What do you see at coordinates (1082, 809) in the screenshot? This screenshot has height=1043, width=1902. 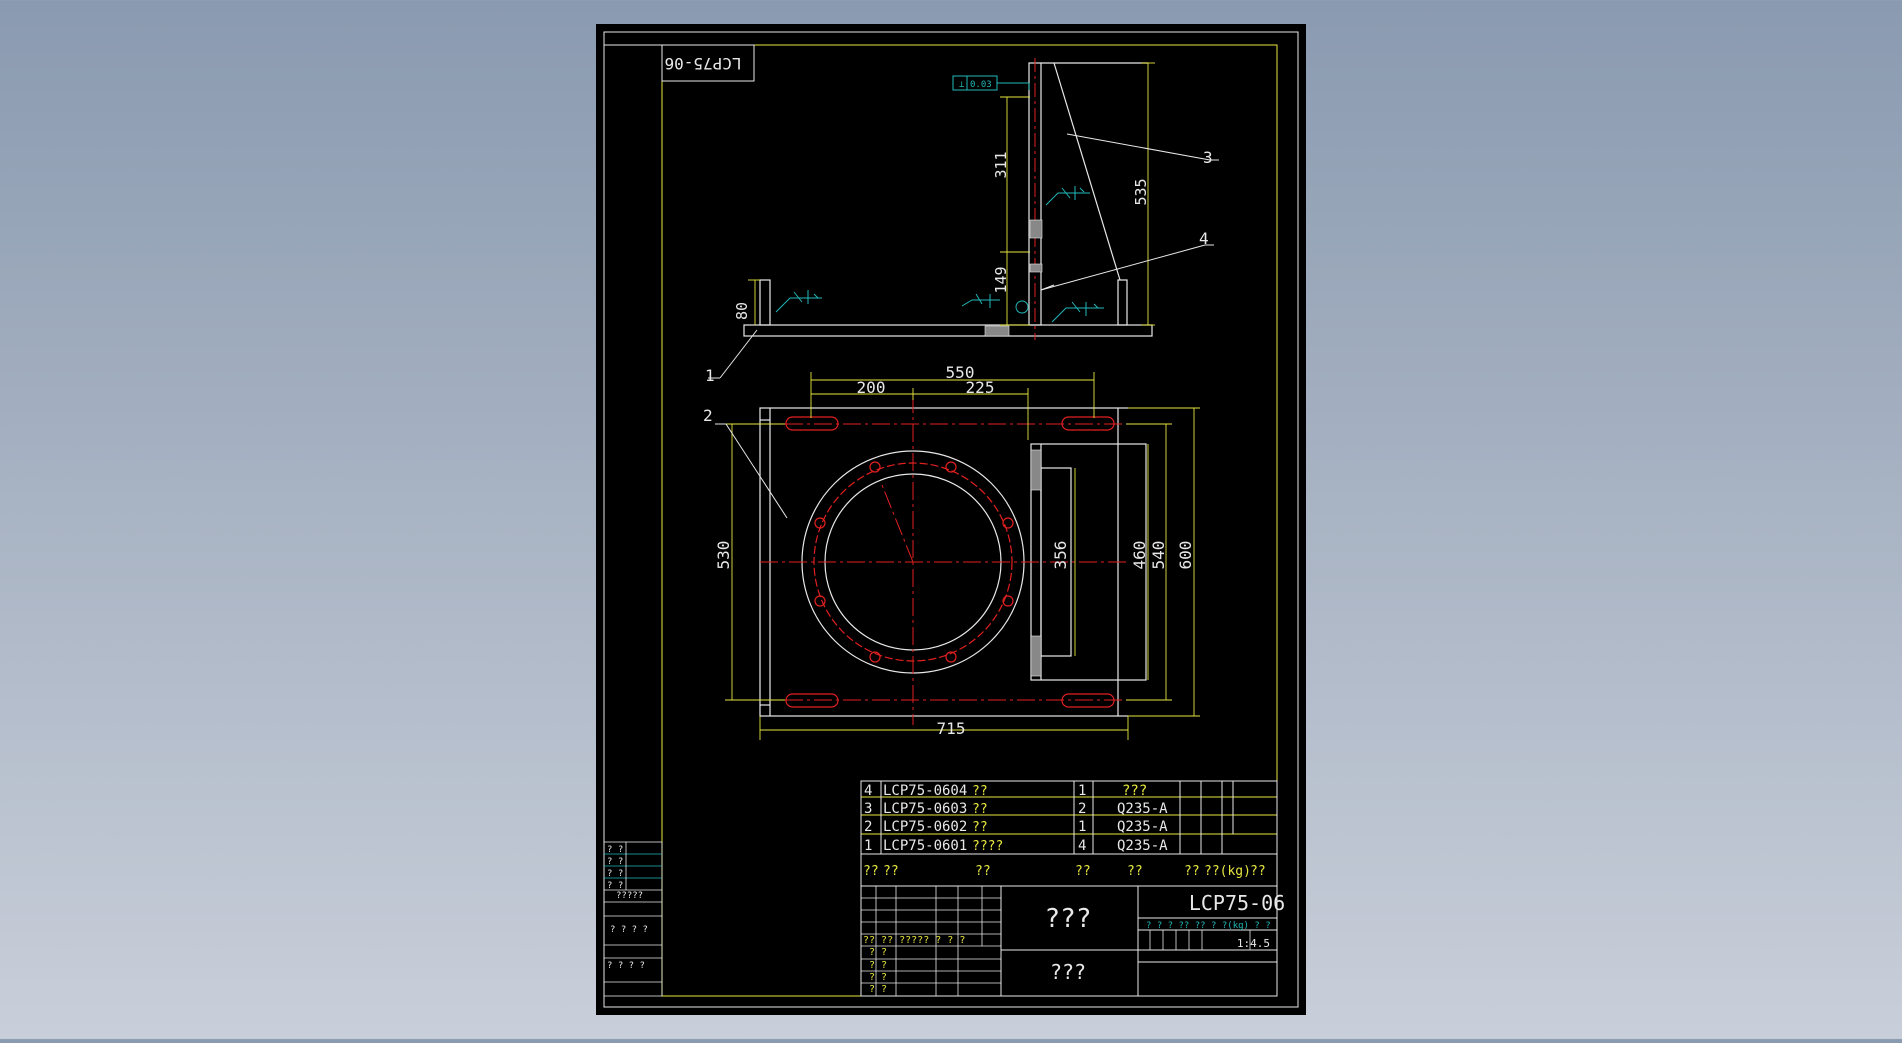 I see `bom-row-qty: 2` at bounding box center [1082, 809].